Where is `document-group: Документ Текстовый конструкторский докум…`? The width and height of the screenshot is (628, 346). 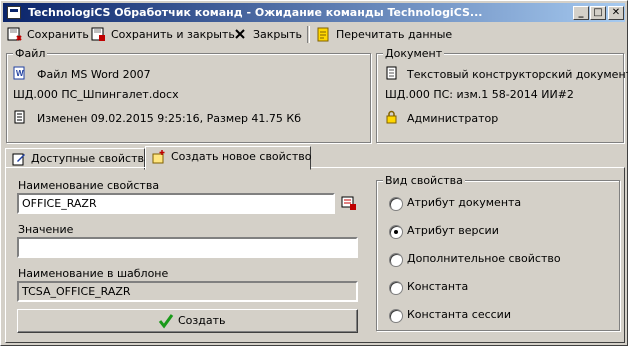 document-group: Документ Текстовый конструкторский докум… is located at coordinates (502, 95).